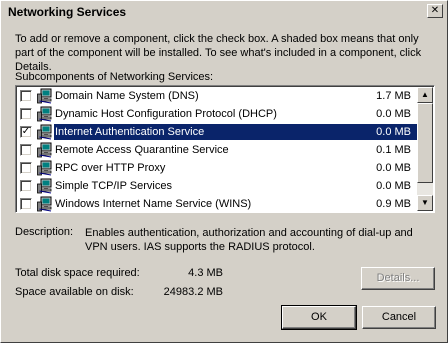 Image resolution: width=448 pixels, height=343 pixels. I want to click on scroll-down-button: ▼, so click(425, 203).